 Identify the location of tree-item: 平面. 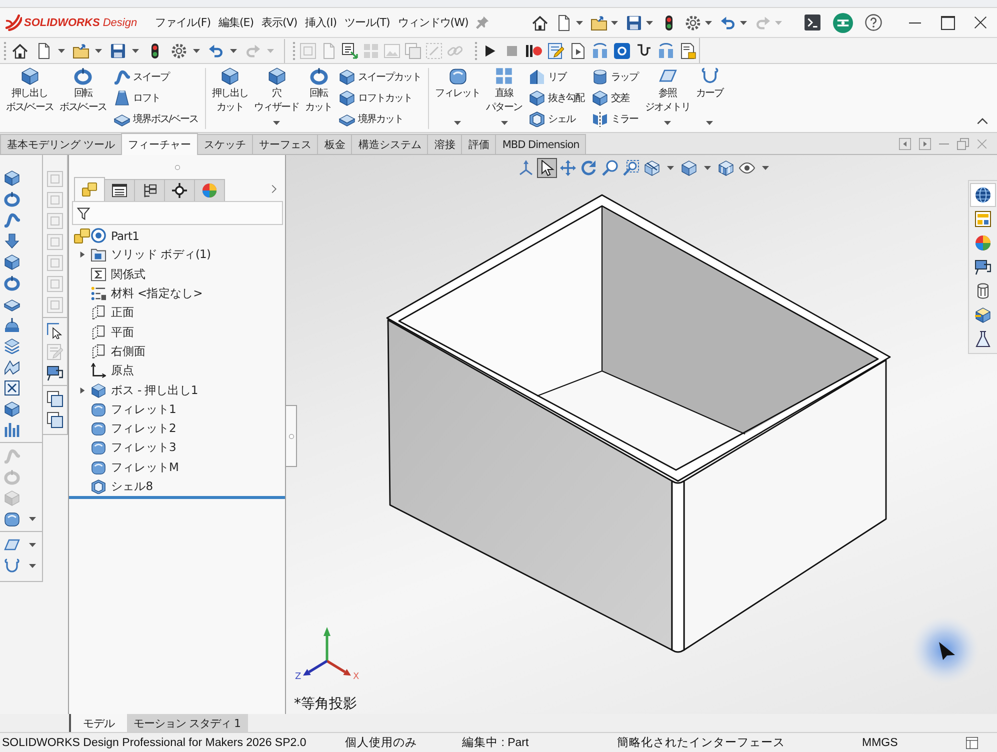
(101, 332).